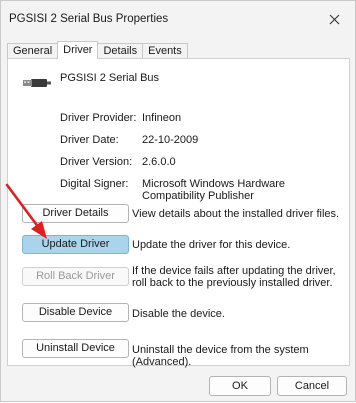  What do you see at coordinates (78, 50) in the screenshot?
I see `tab-driver: Driver` at bounding box center [78, 50].